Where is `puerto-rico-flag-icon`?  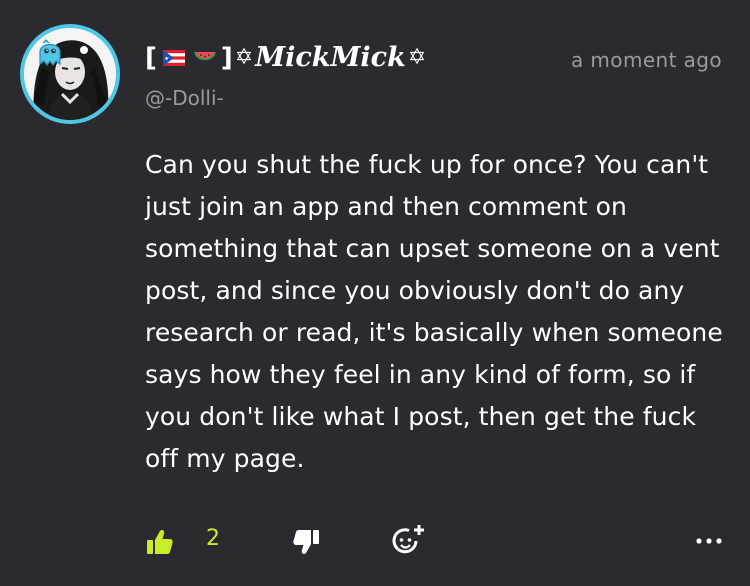 puerto-rico-flag-icon is located at coordinates (173, 57).